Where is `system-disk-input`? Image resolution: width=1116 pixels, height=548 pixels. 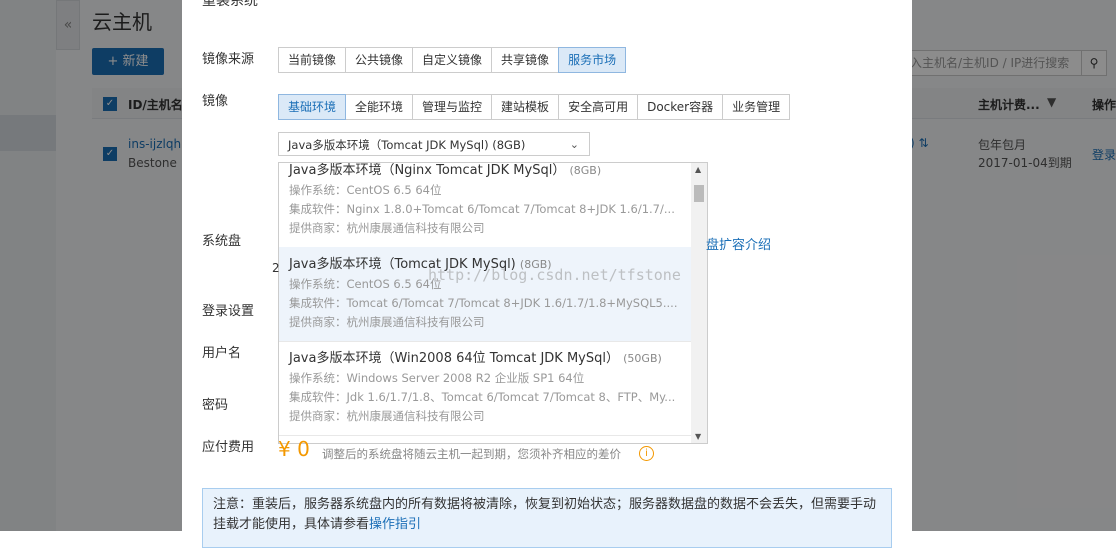
system-disk-input is located at coordinates (279, 241).